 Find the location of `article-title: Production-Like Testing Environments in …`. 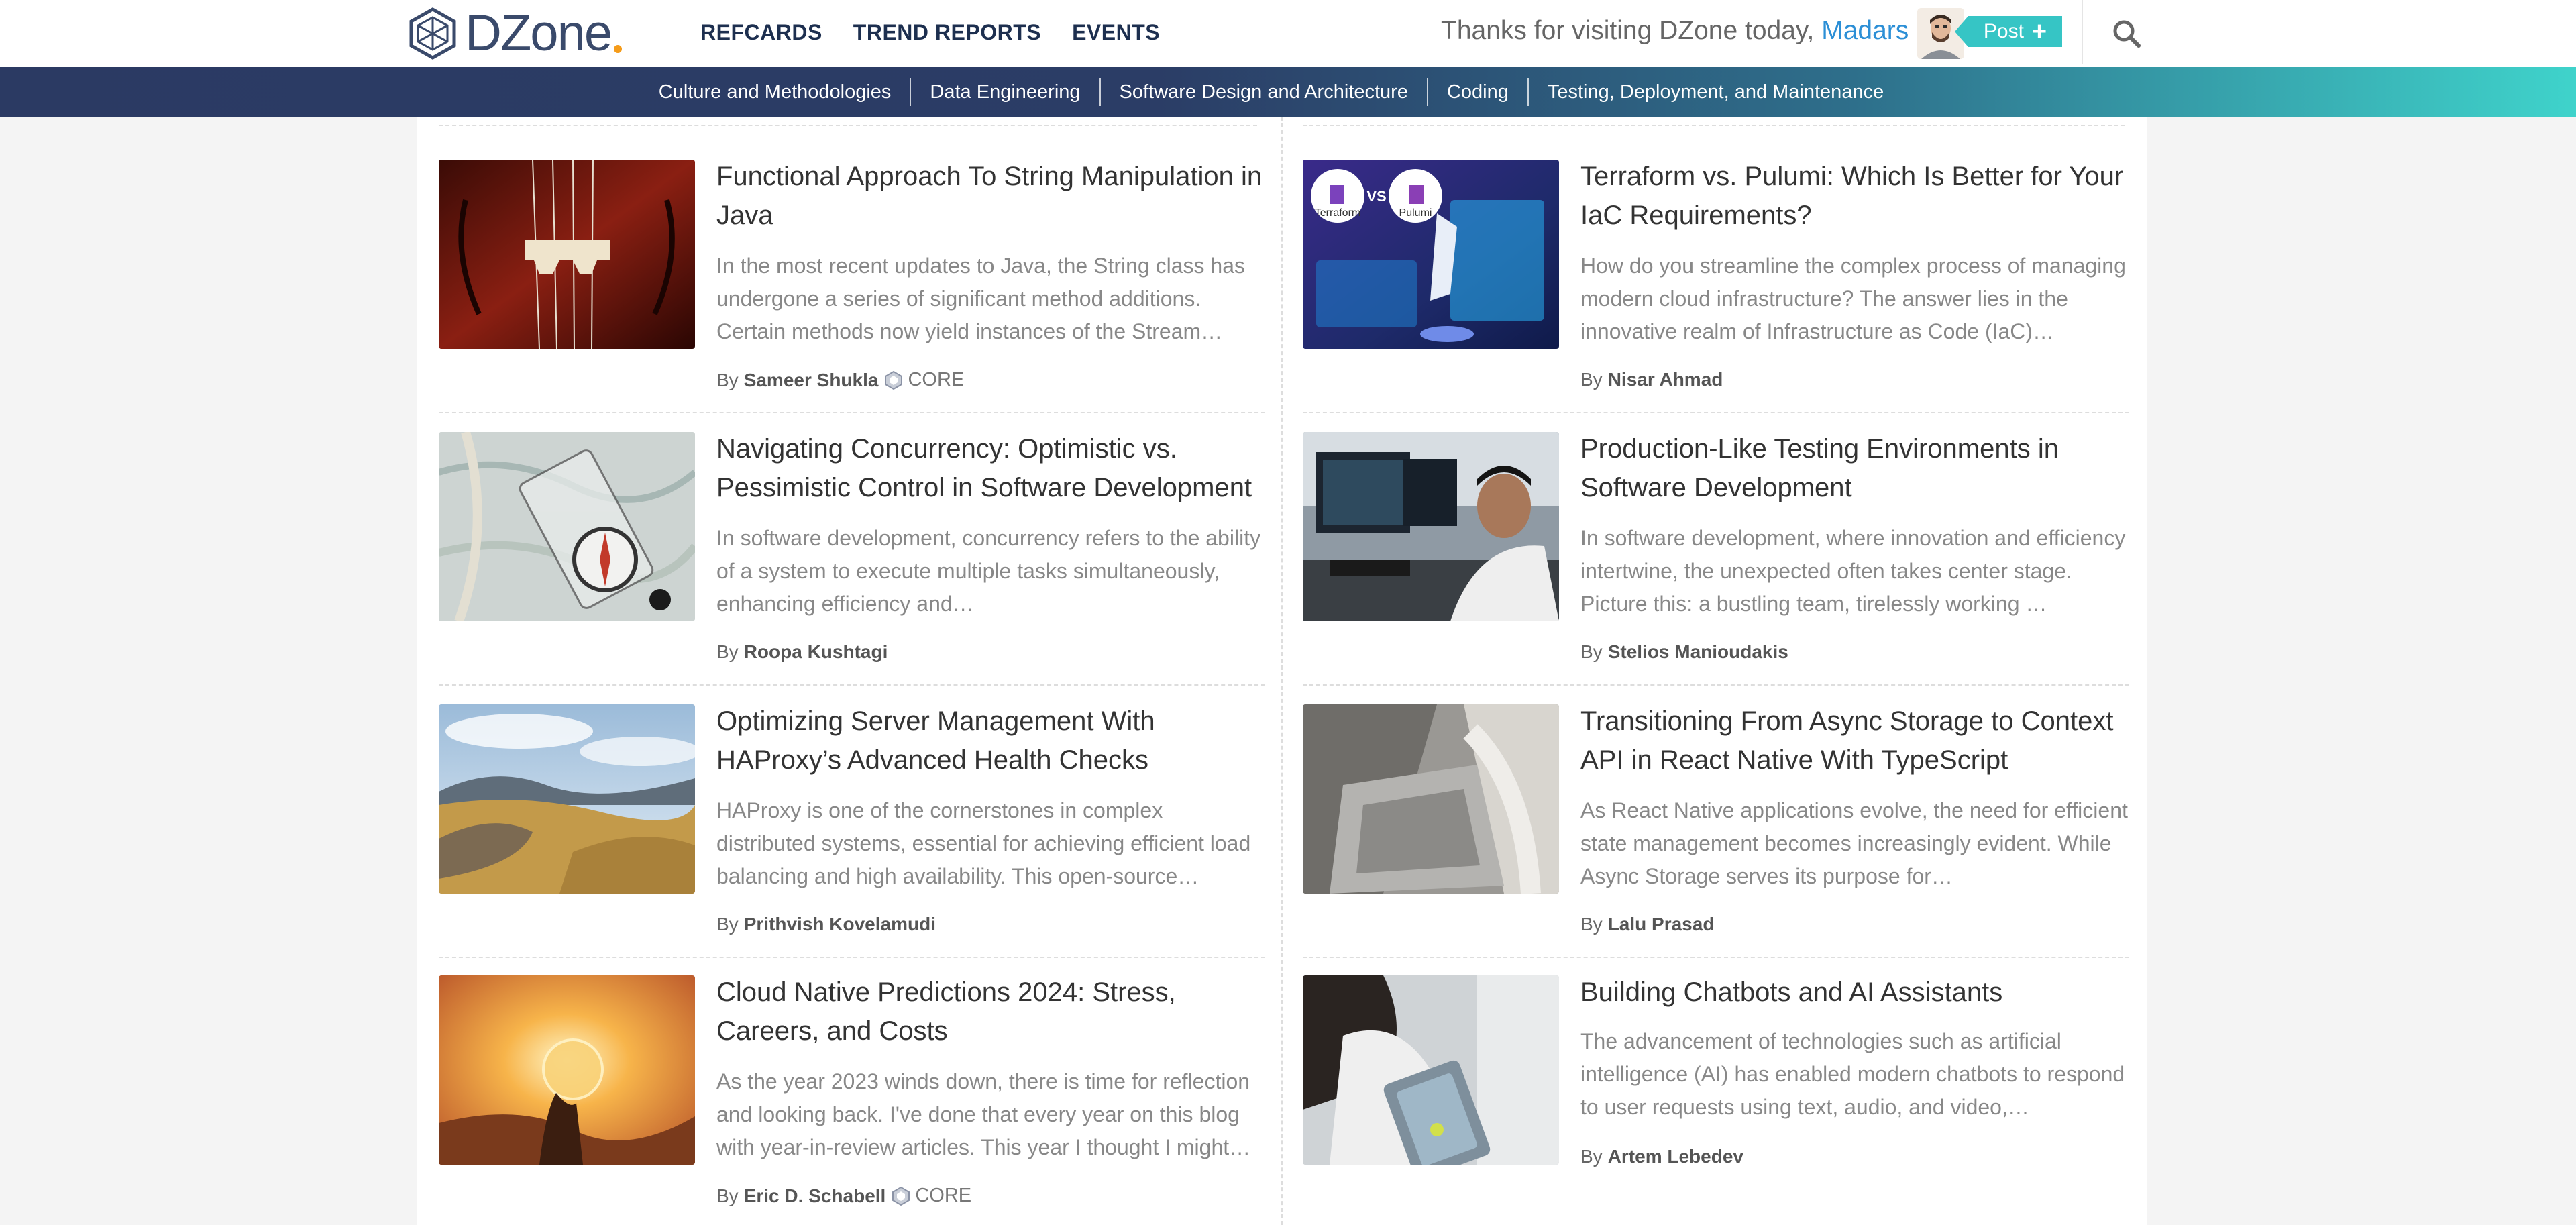

article-title: Production-Like Testing Environments in … is located at coordinates (1854, 468).